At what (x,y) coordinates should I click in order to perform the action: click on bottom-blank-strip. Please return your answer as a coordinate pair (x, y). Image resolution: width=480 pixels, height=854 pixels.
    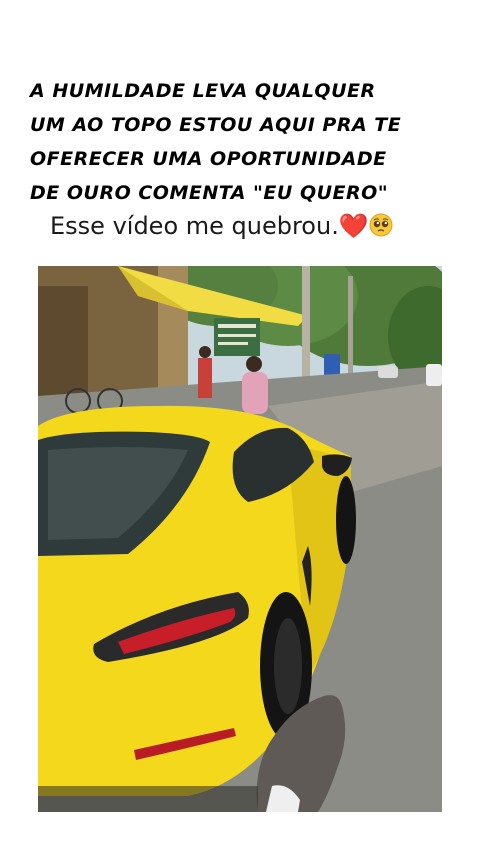
    Looking at the image, I should click on (240, 833).